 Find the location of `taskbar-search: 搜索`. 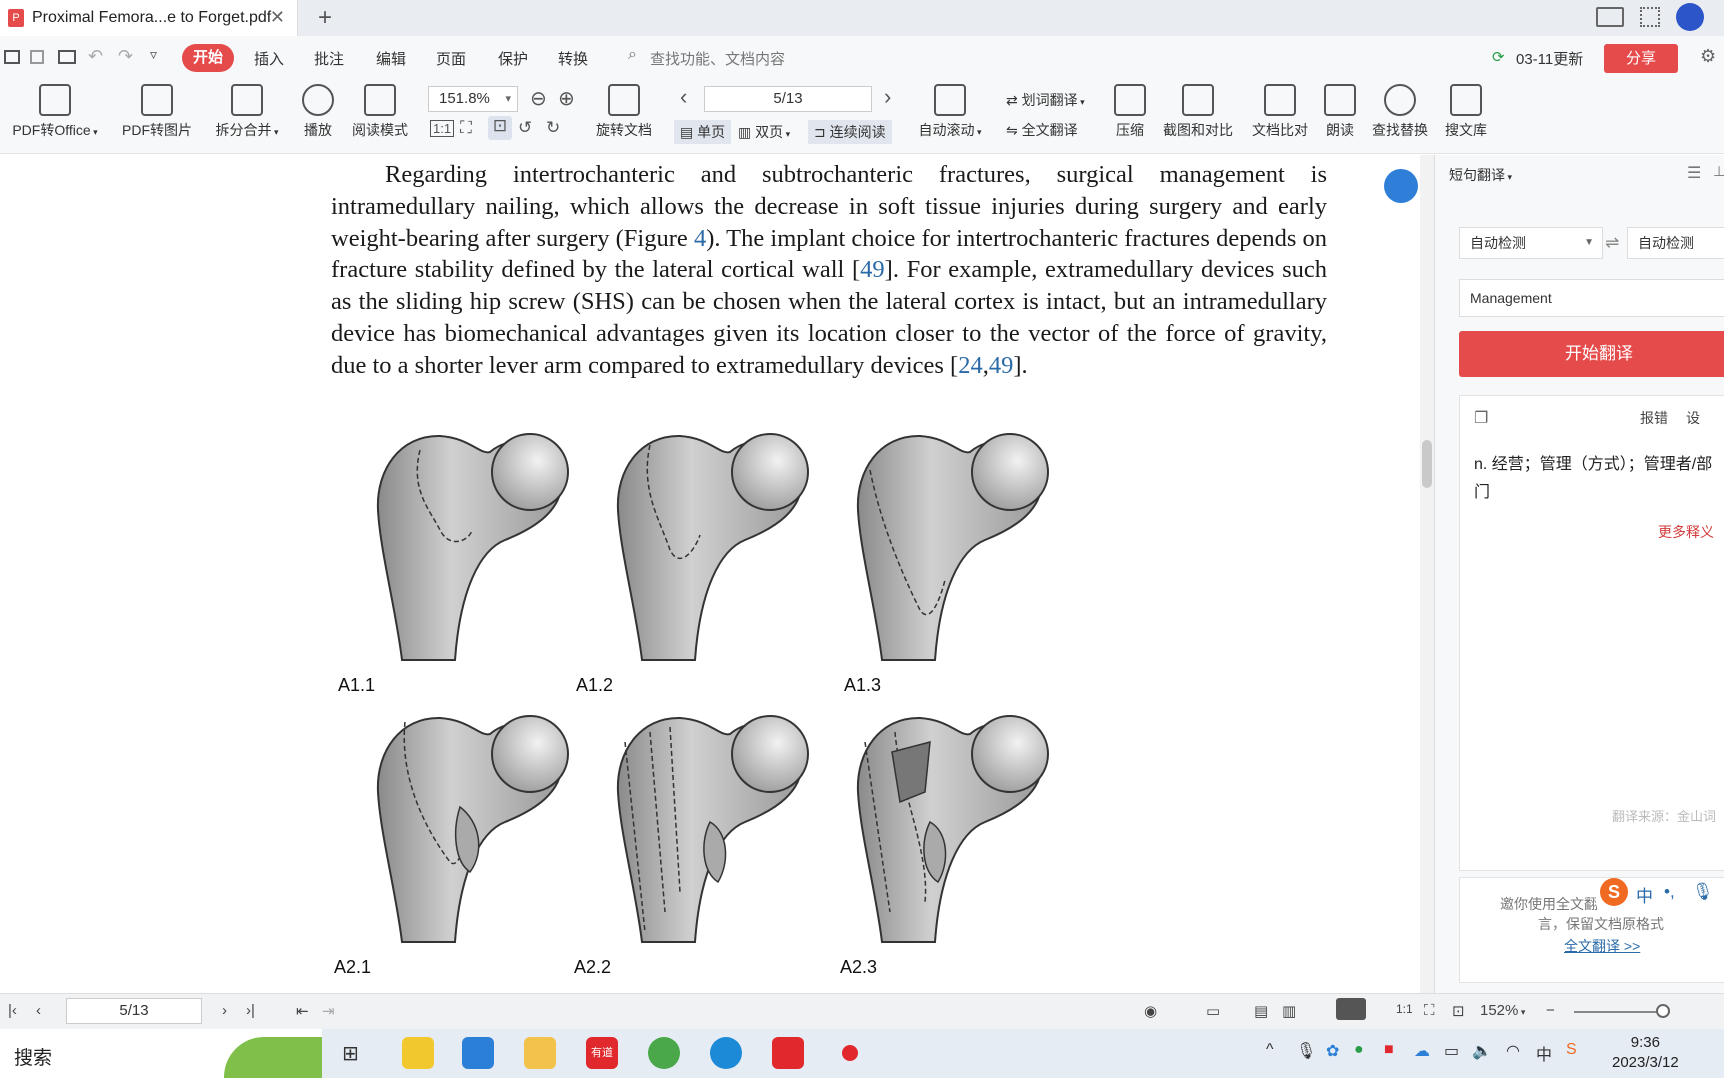

taskbar-search: 搜索 is located at coordinates (161, 1053).